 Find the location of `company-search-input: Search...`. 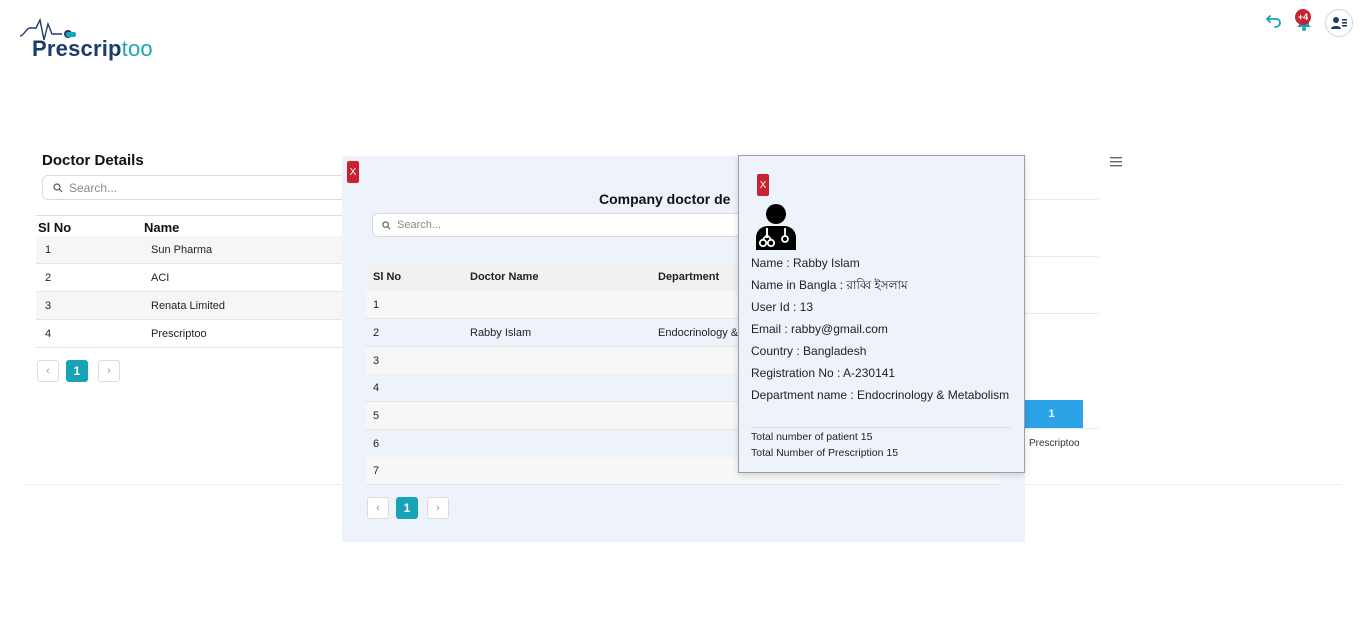

company-search-input: Search... is located at coordinates (557, 225).